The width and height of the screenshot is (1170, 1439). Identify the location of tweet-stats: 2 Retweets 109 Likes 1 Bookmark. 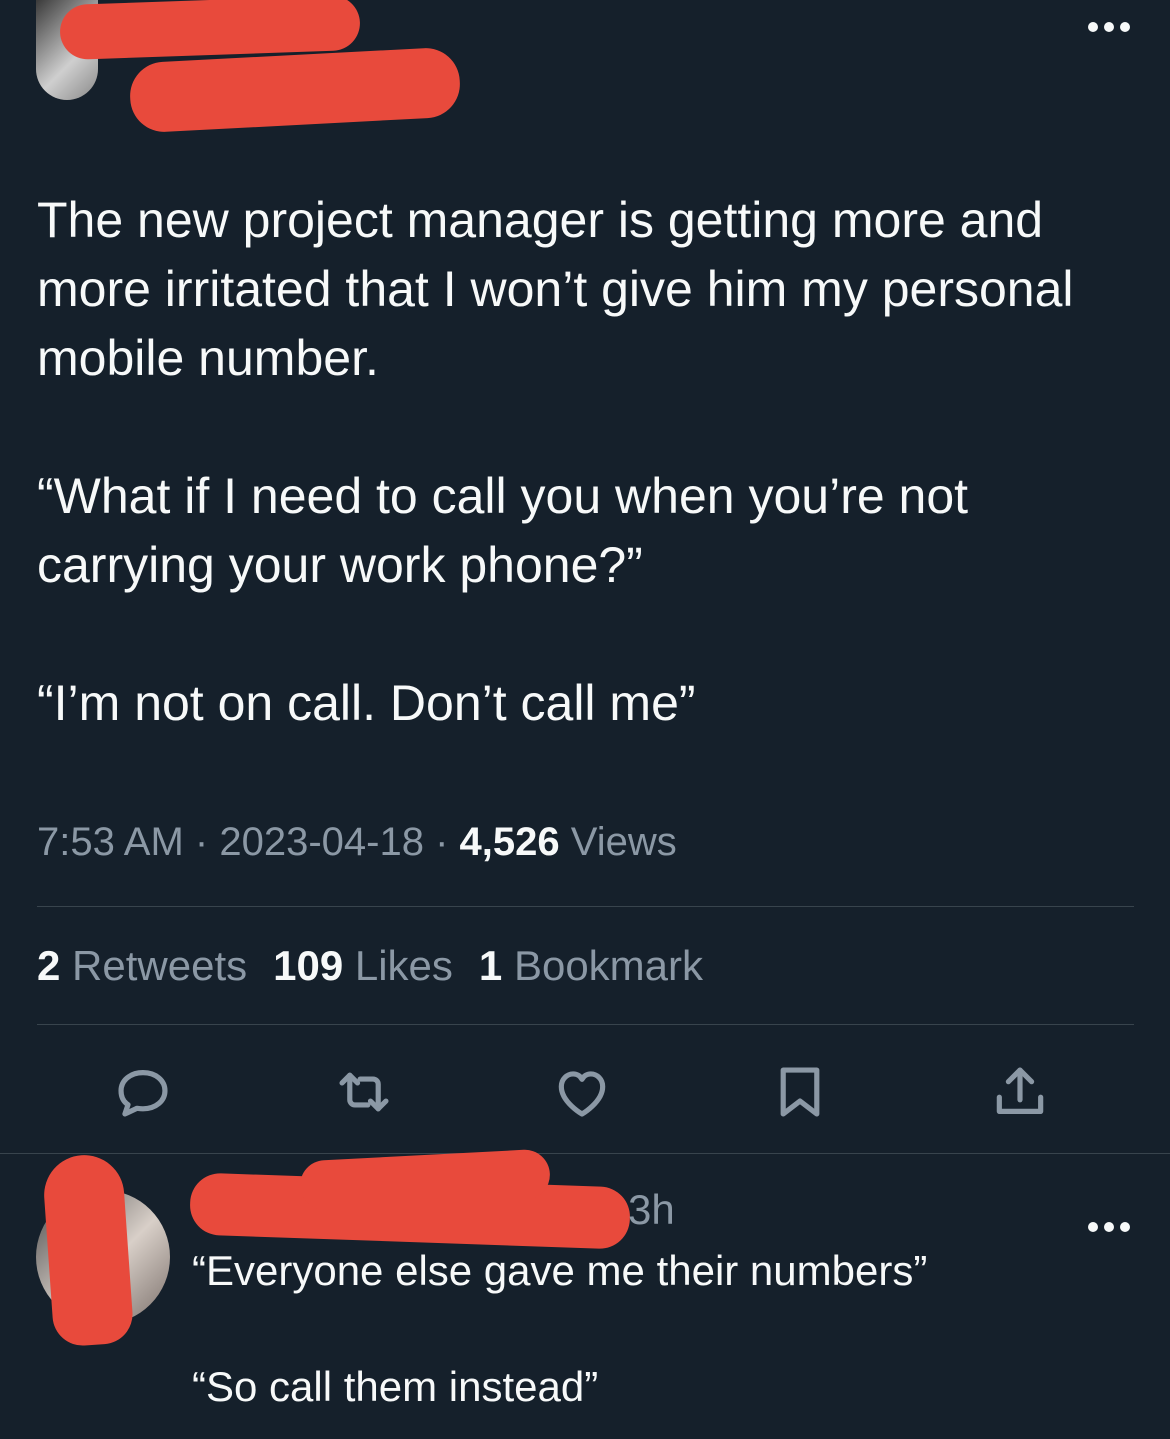
(370, 966).